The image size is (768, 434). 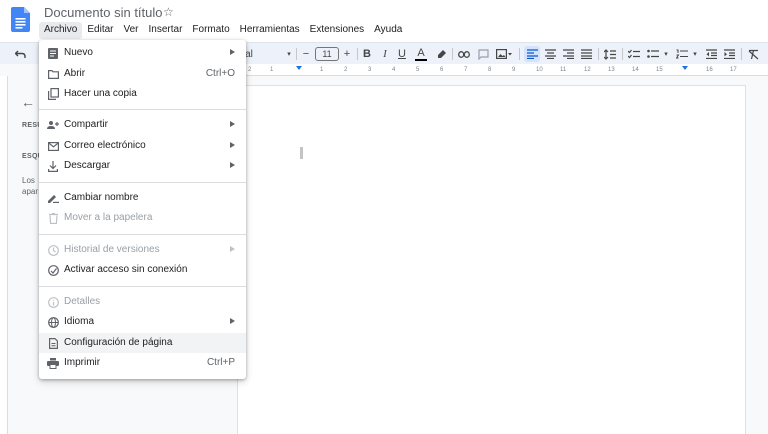 I want to click on underline-button: U, so click(x=402, y=54).